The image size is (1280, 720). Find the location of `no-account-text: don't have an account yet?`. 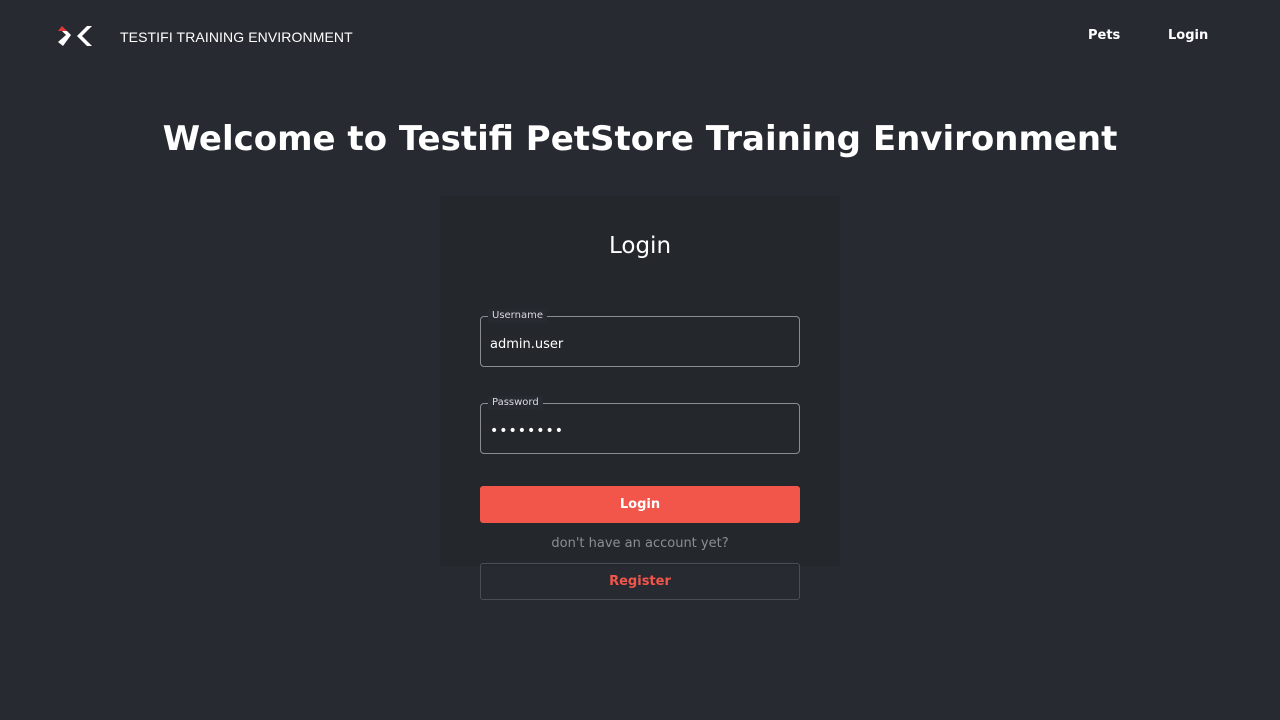

no-account-text: don't have an account yet? is located at coordinates (640, 543).